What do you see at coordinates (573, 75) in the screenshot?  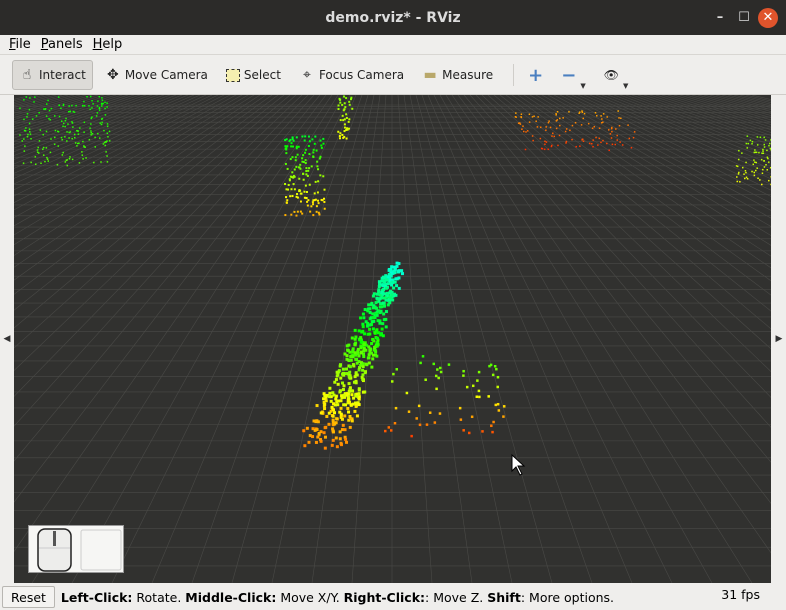 I see `remove-tool-button: − ▼` at bounding box center [573, 75].